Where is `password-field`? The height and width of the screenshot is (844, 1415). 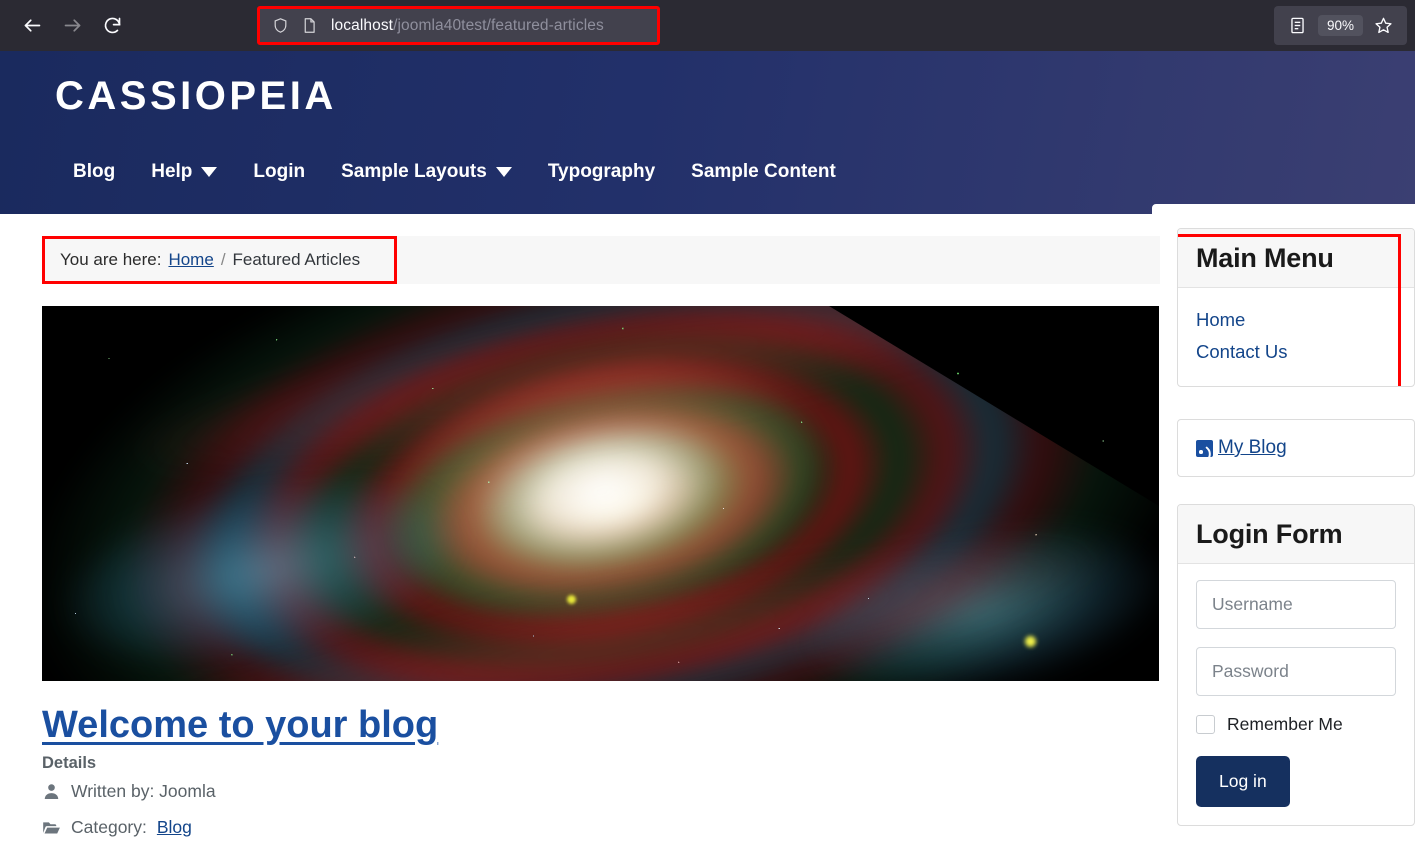
password-field is located at coordinates (1296, 671).